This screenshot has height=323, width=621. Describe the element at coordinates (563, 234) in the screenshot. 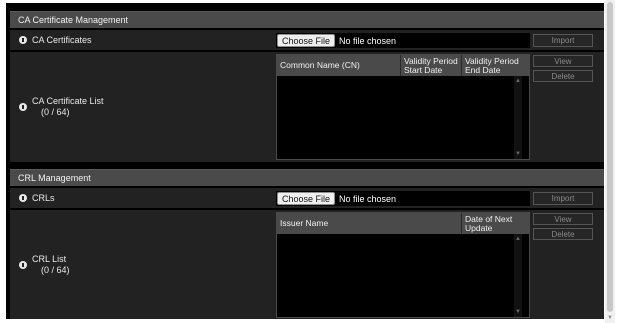

I see `crl-delete-button: Delete` at that location.